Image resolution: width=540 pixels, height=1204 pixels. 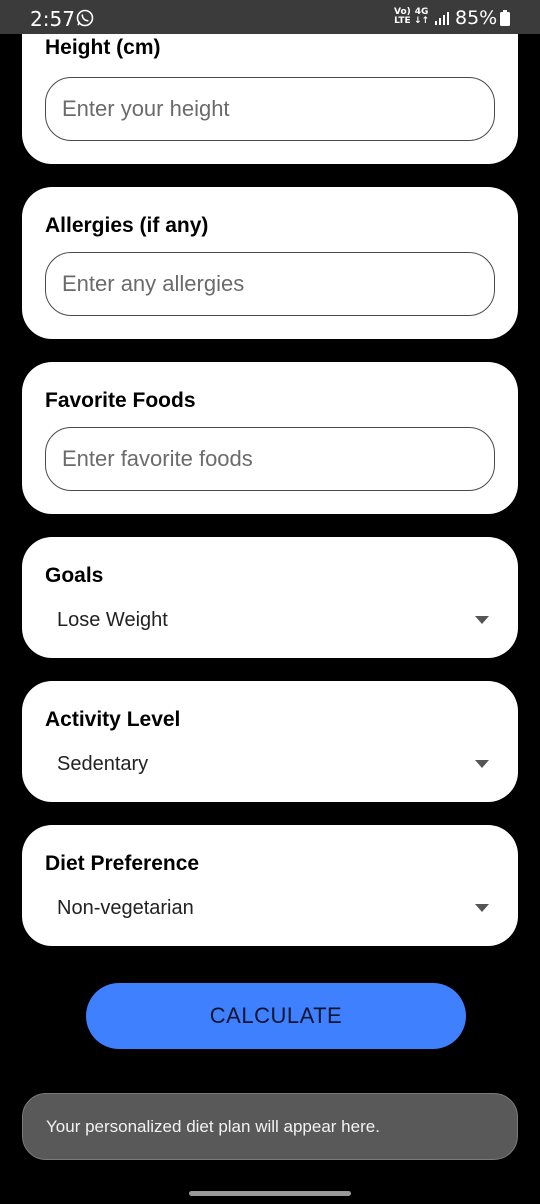 What do you see at coordinates (270, 597) in the screenshot?
I see `goals-card: Goals Lose Weight` at bounding box center [270, 597].